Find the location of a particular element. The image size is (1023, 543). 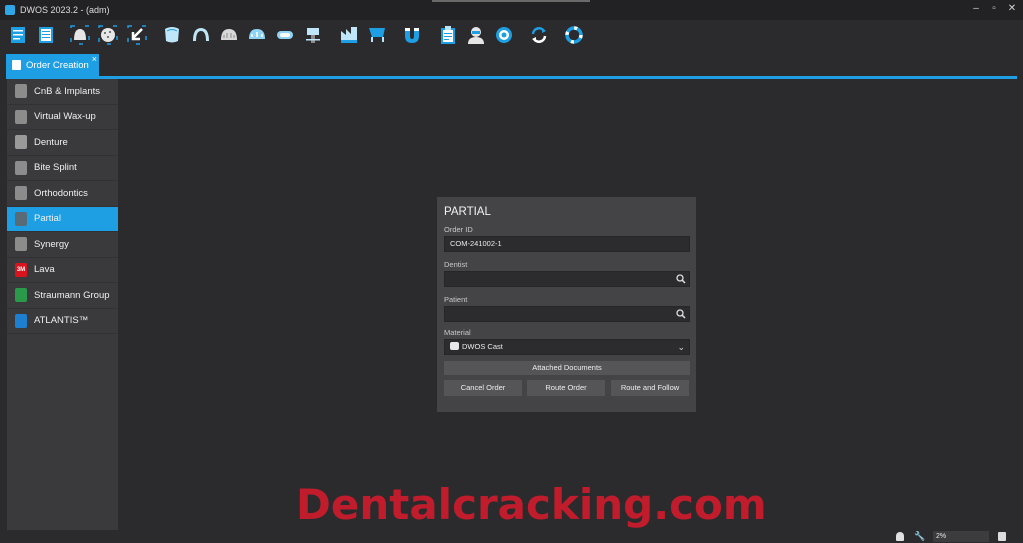

order-id-field: COM-241002-1 is located at coordinates (567, 244).